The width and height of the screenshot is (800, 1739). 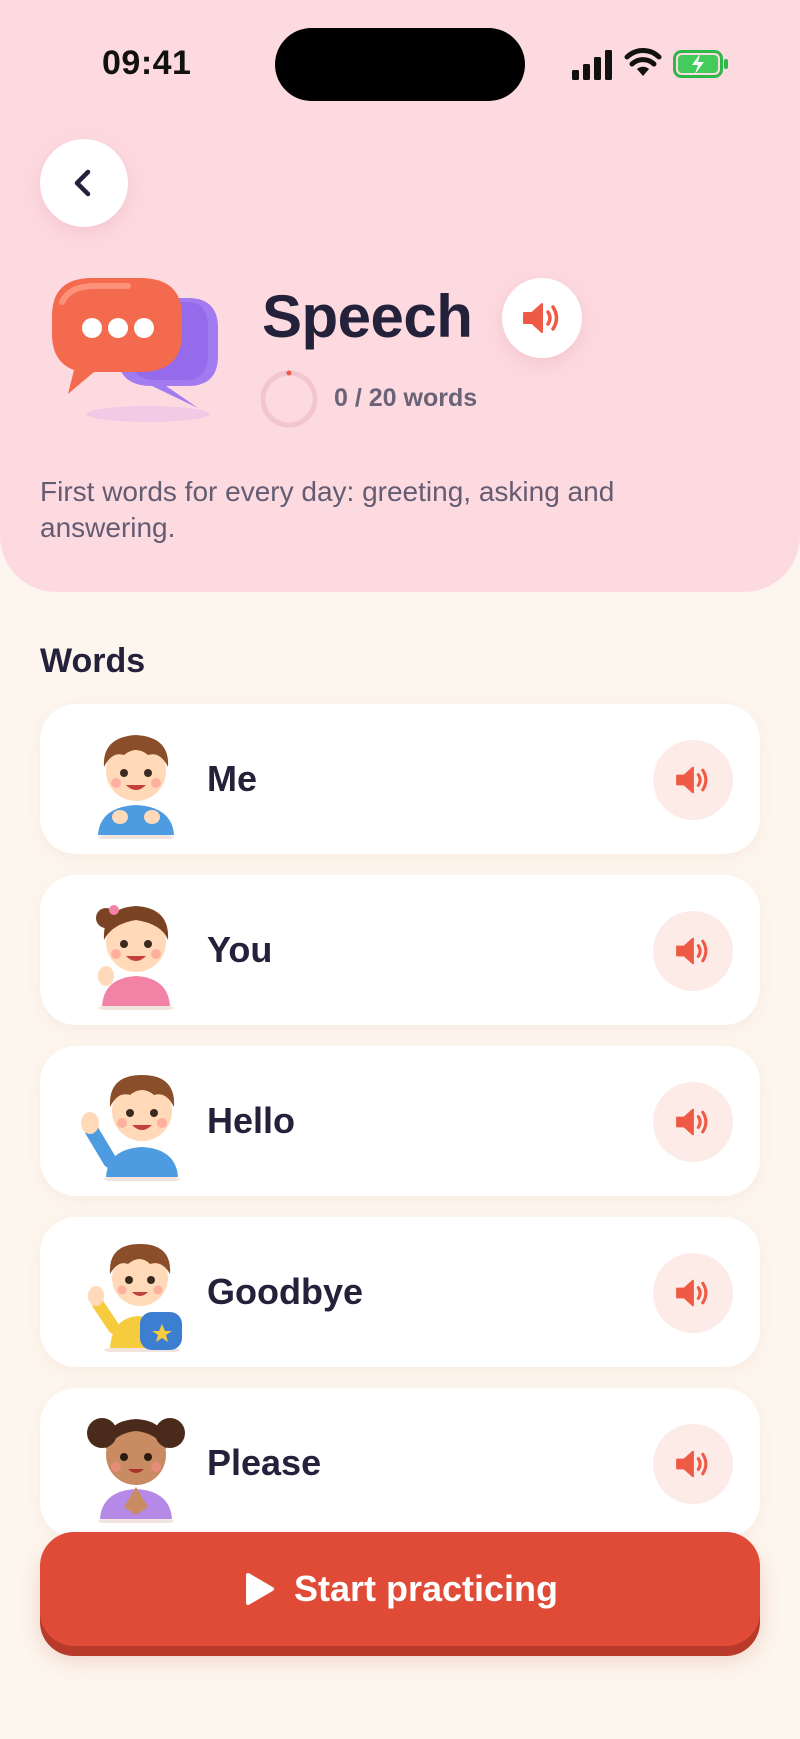 What do you see at coordinates (426, 1588) in the screenshot?
I see `start-button-label: Start practicing` at bounding box center [426, 1588].